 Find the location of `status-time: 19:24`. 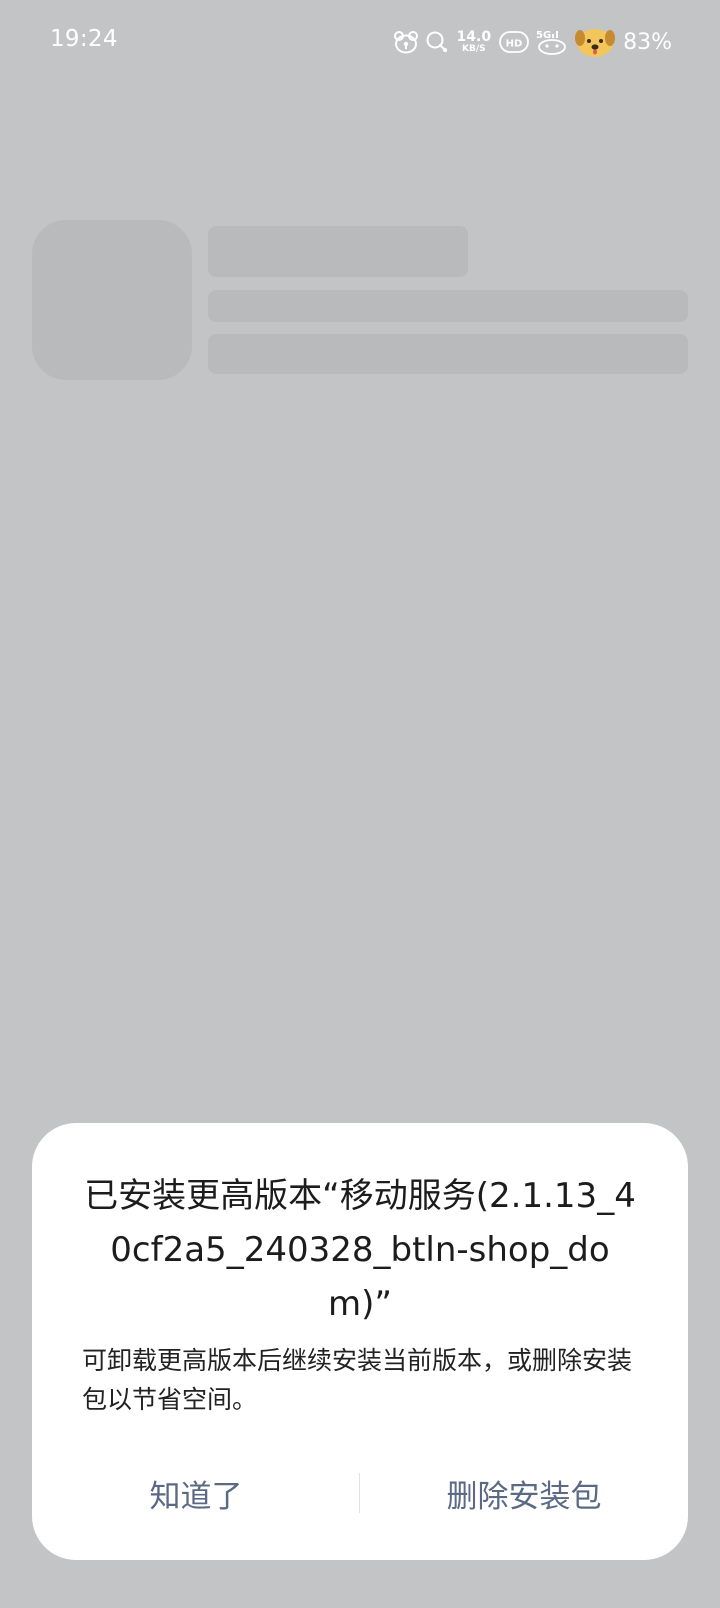

status-time: 19:24 is located at coordinates (84, 39).